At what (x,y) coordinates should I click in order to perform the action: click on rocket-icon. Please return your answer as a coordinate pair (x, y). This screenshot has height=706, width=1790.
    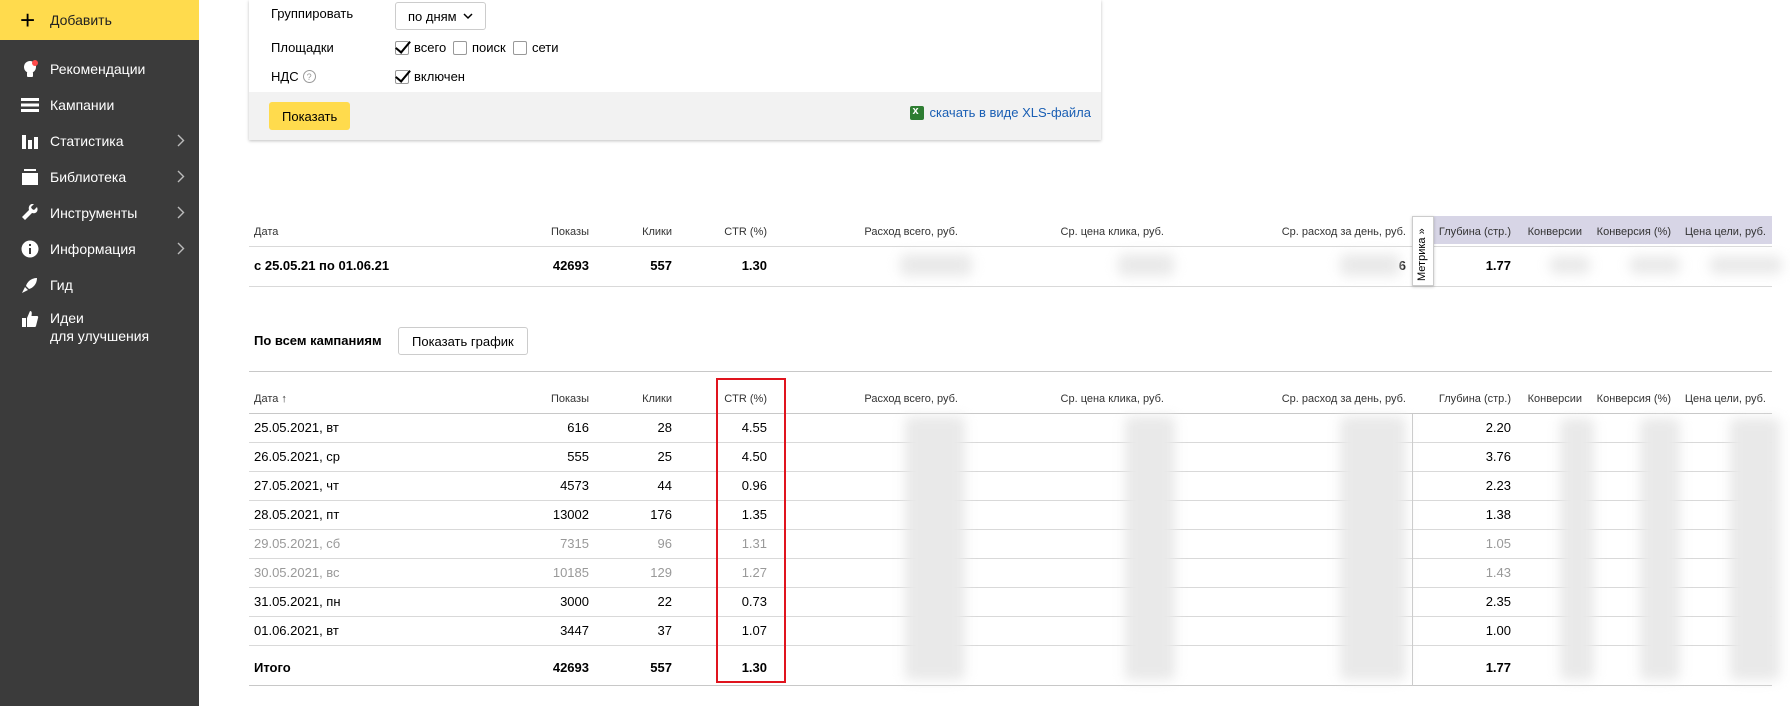
    Looking at the image, I should click on (30, 285).